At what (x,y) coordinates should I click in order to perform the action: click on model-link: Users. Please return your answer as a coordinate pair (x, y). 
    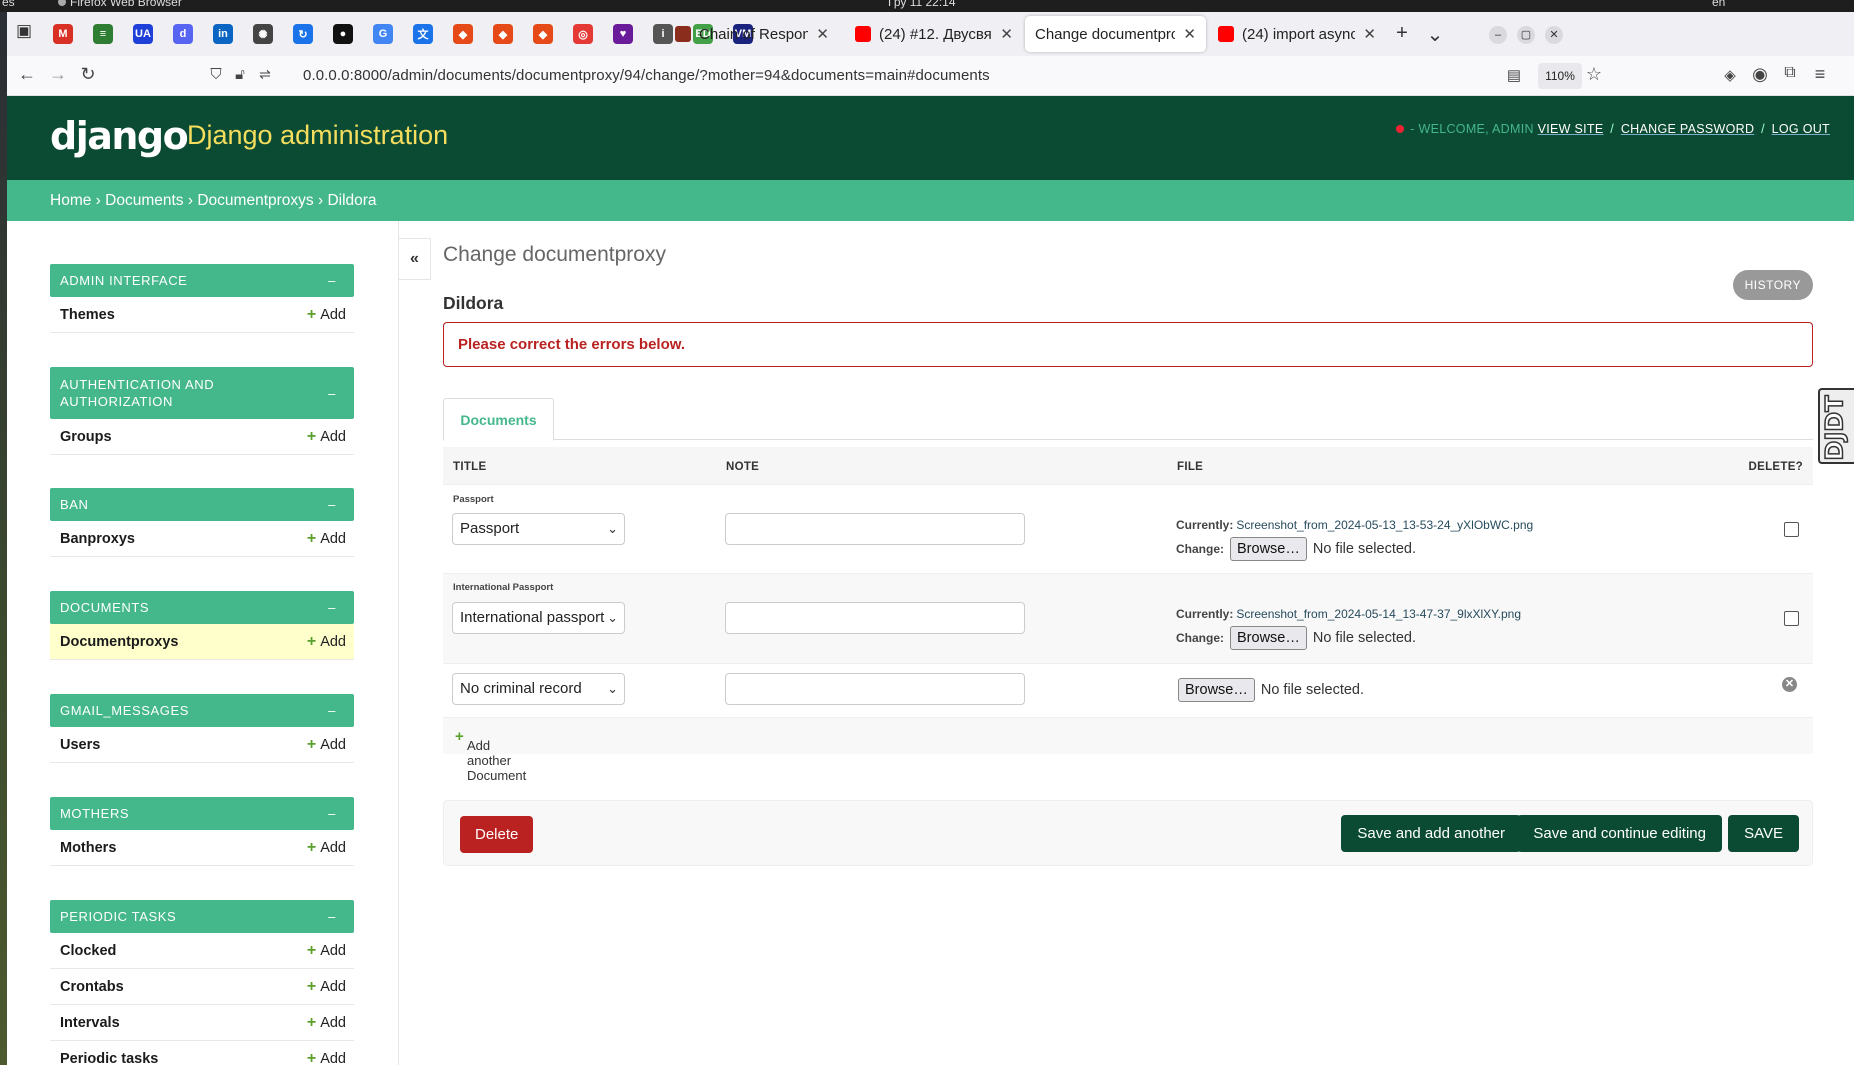
    Looking at the image, I should click on (80, 745).